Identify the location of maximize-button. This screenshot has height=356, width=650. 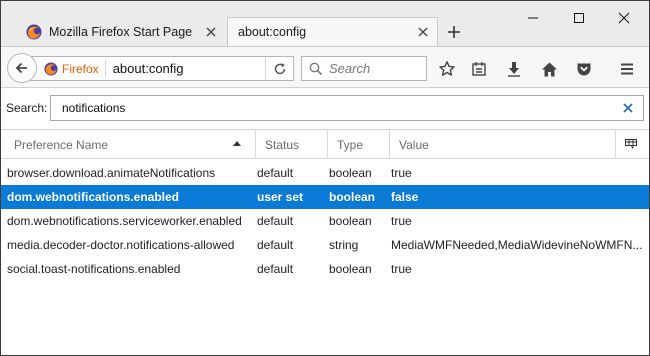
(579, 18).